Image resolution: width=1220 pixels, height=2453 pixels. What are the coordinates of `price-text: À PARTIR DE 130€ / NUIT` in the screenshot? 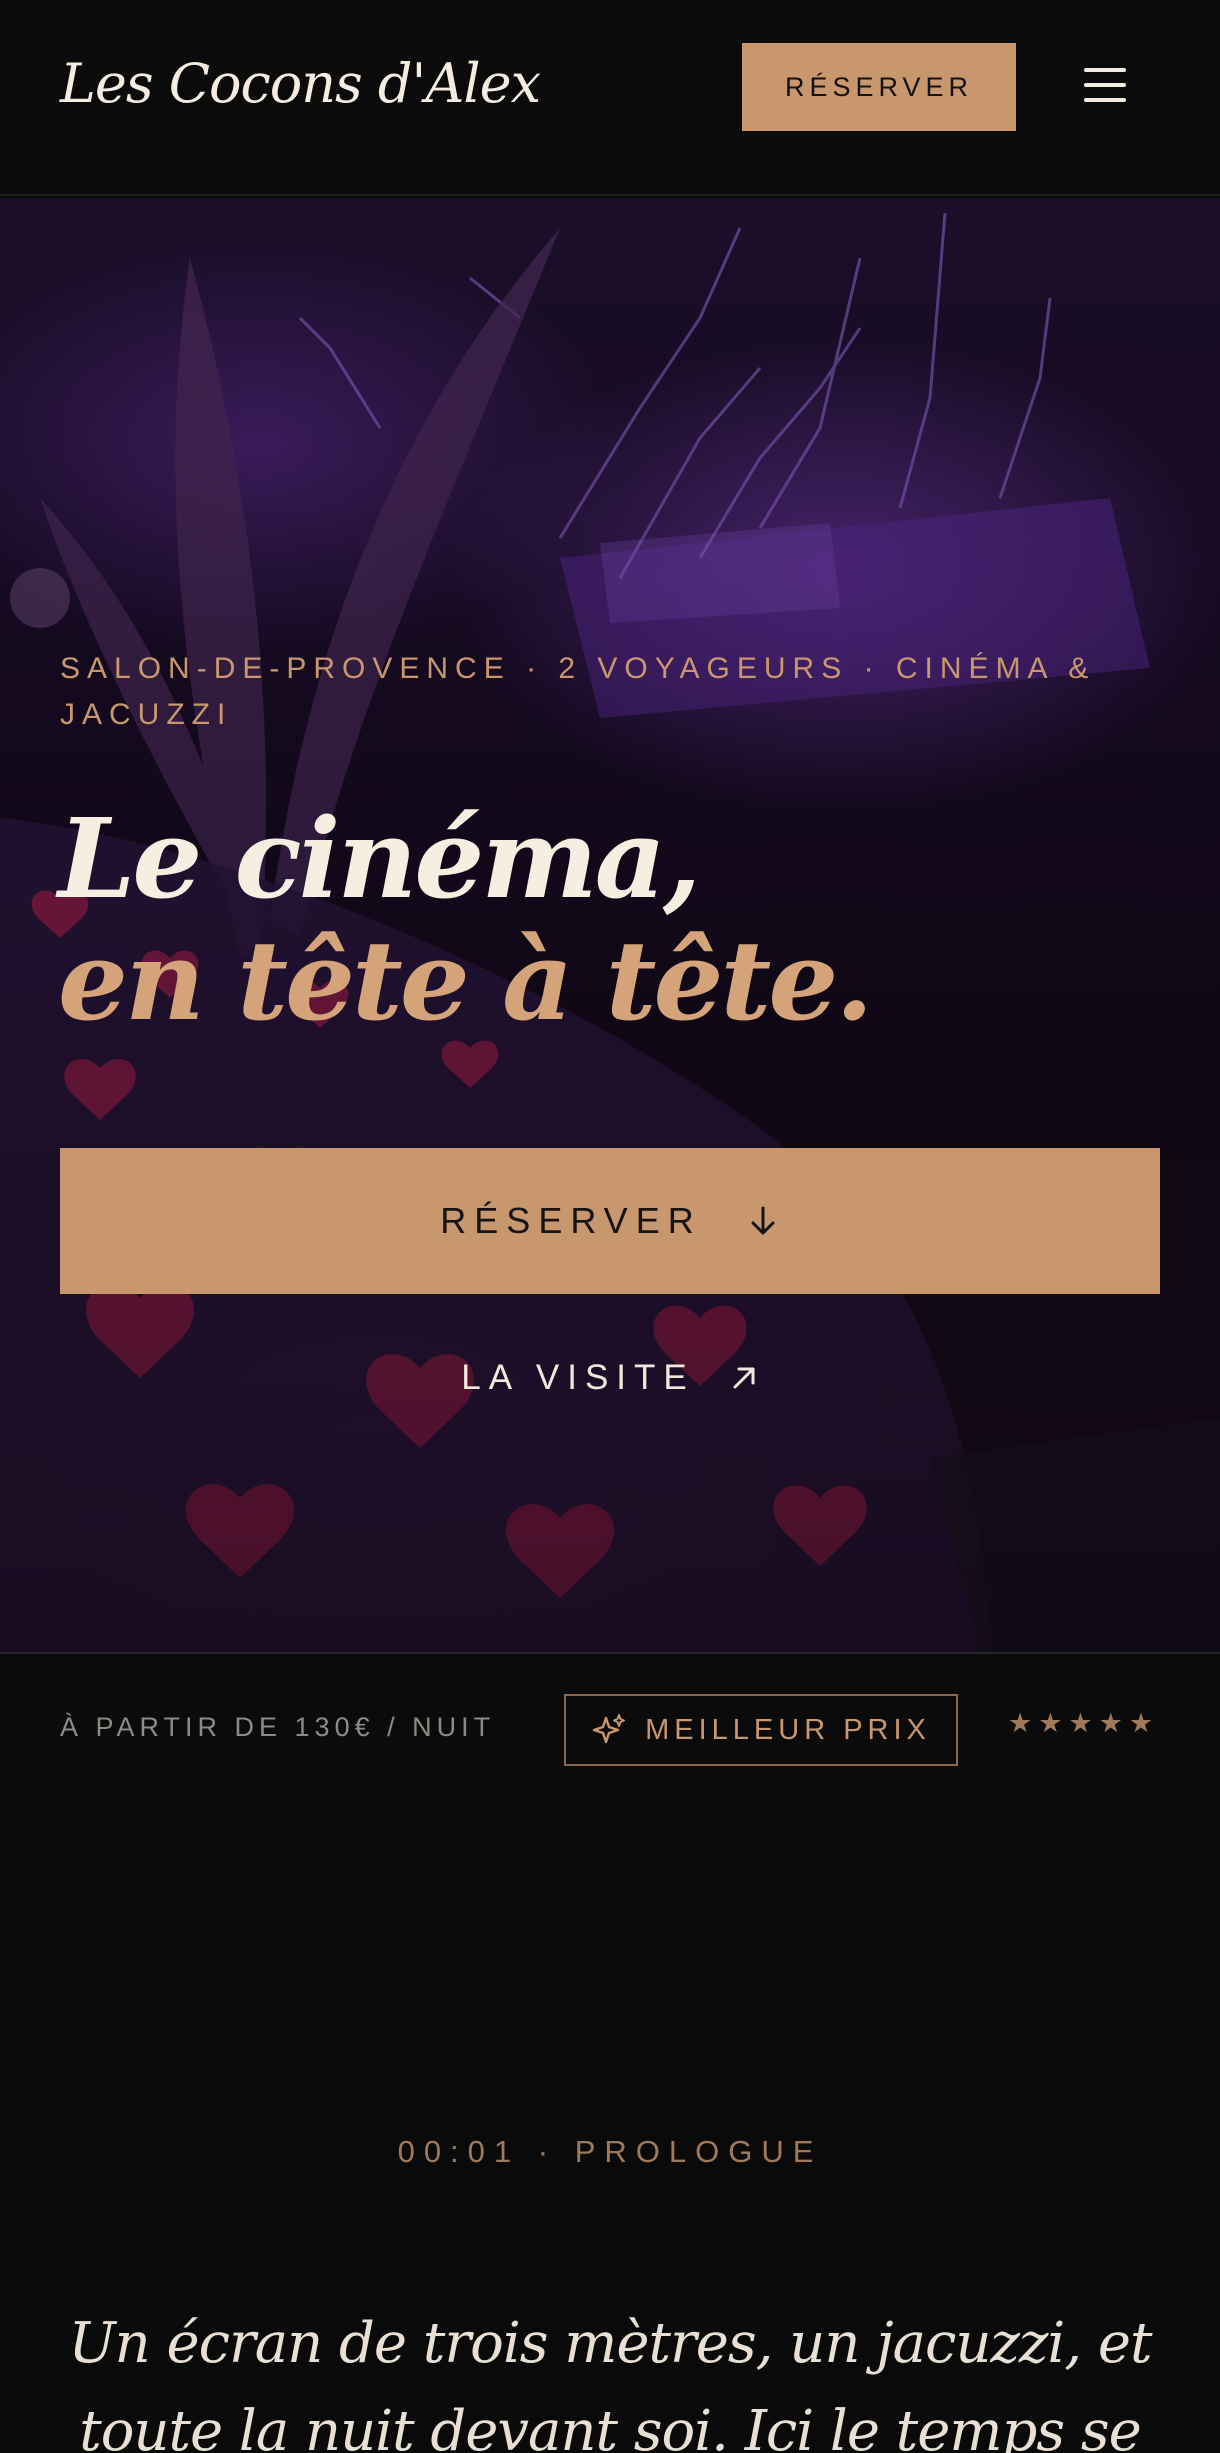 It's located at (278, 1727).